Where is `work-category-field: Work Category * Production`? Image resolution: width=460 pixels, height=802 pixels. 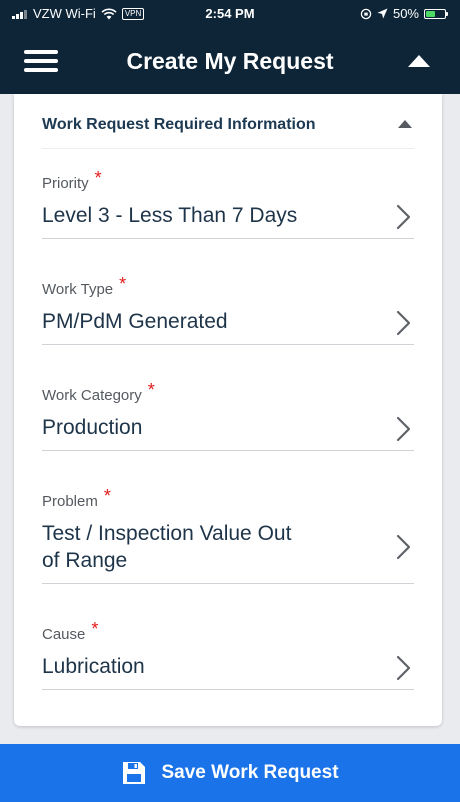
work-category-field: Work Category * Production is located at coordinates (228, 415).